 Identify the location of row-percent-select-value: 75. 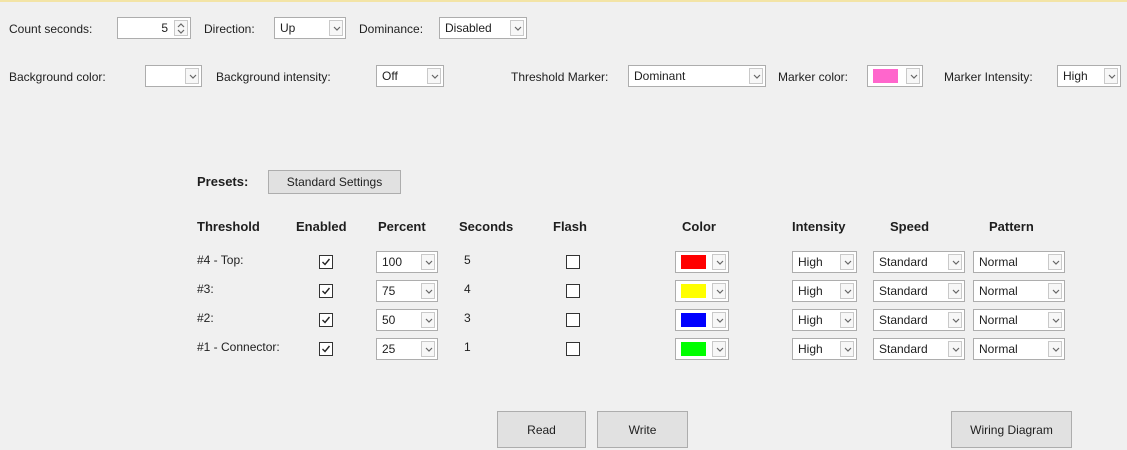
(389, 291).